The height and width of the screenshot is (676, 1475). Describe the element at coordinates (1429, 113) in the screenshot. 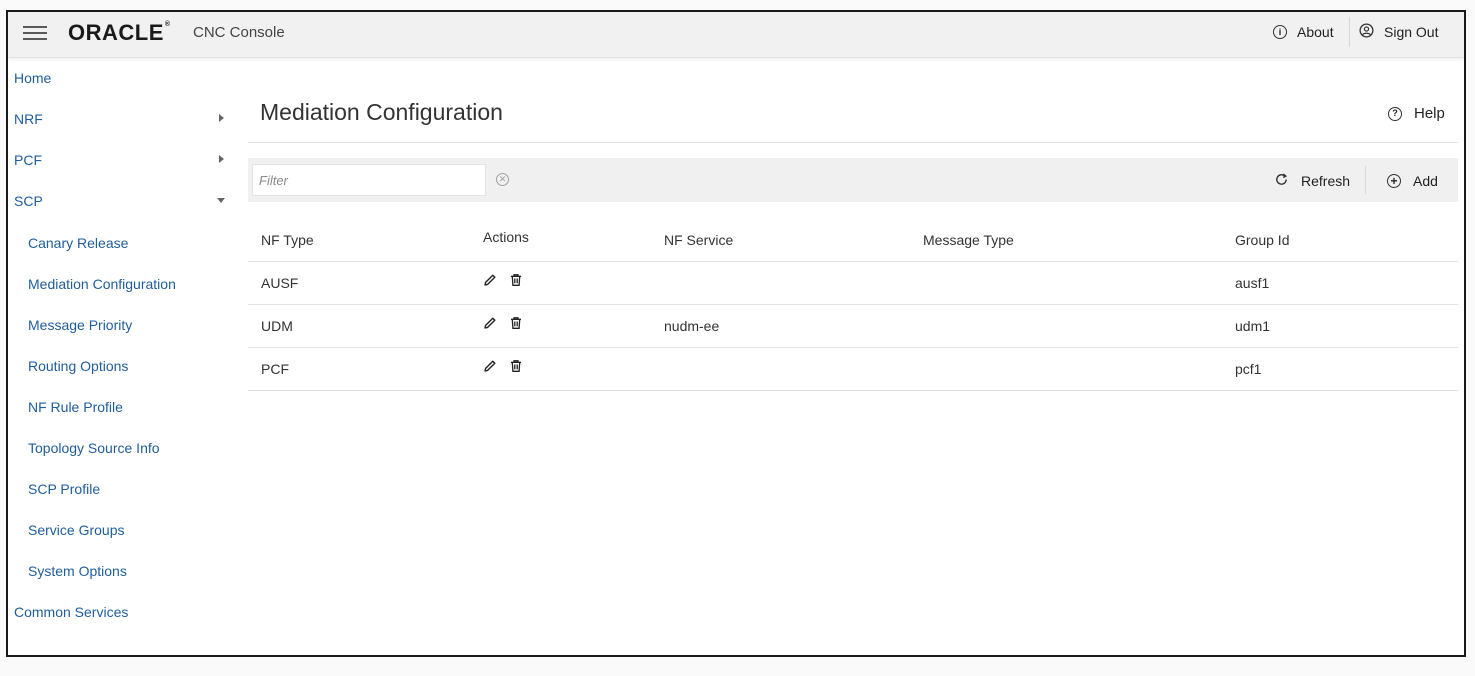

I see `help-label: Help` at that location.